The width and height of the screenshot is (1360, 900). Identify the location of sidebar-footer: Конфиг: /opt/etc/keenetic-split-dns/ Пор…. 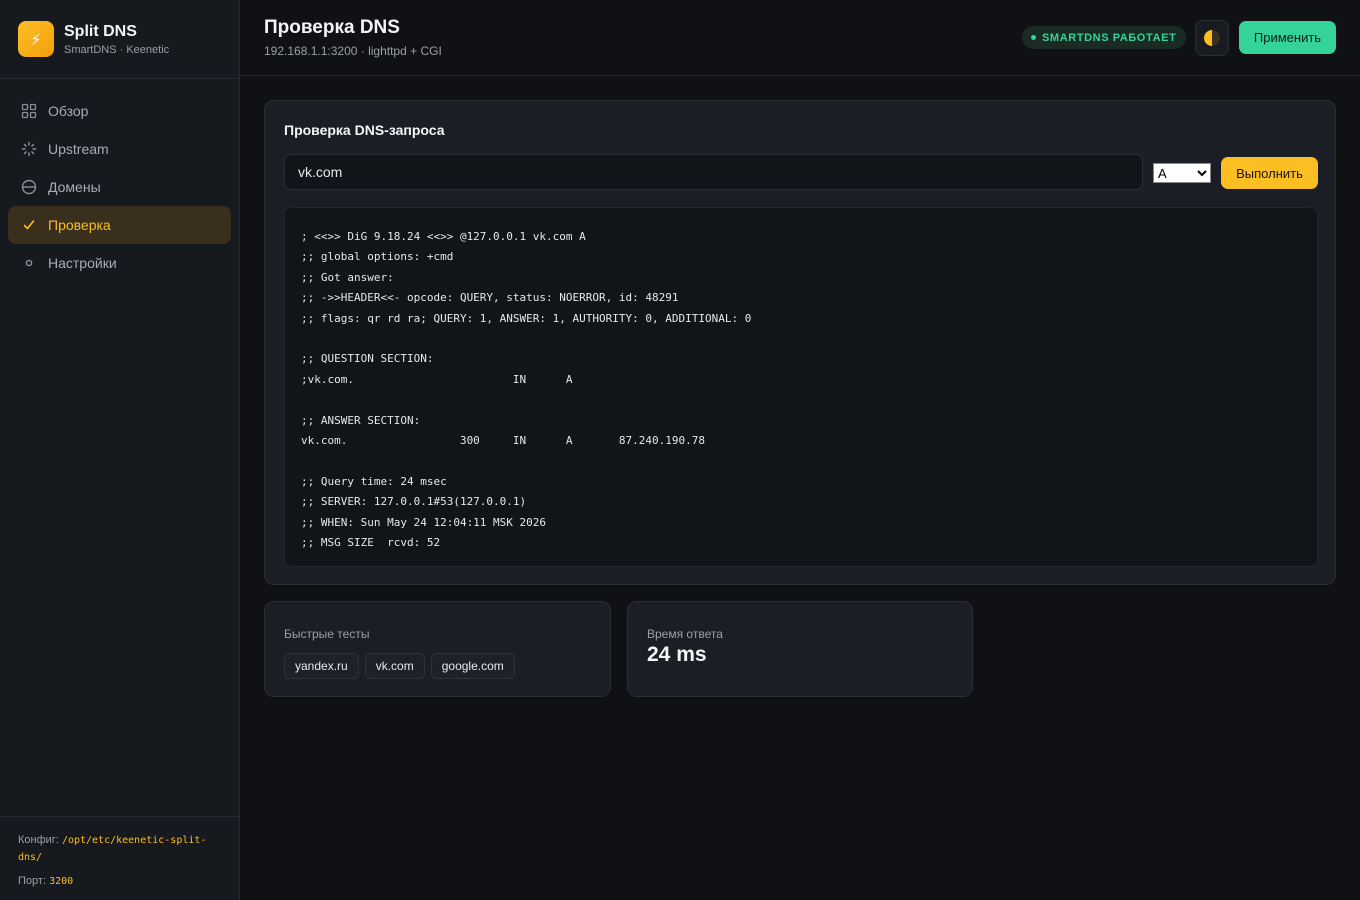
(119, 858).